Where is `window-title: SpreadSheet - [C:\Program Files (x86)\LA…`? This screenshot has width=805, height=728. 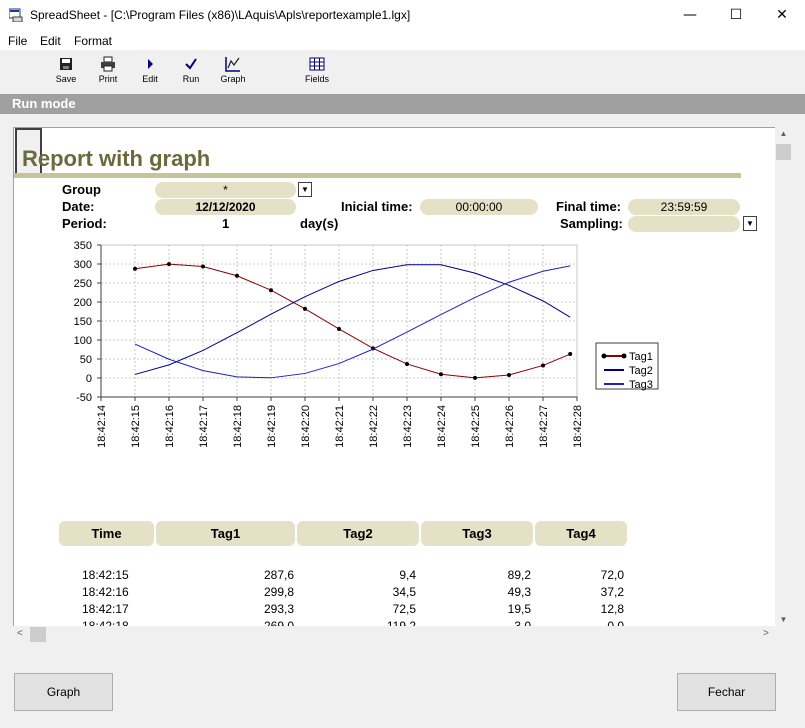 window-title: SpreadSheet - [C:\Program Files (x86)\LA… is located at coordinates (220, 15).